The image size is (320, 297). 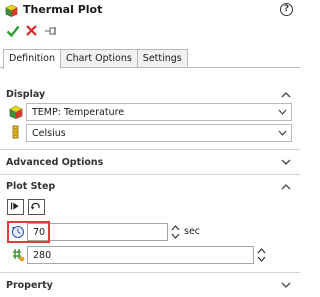 I want to click on plot-step-section-header: Plot Step, so click(x=150, y=187).